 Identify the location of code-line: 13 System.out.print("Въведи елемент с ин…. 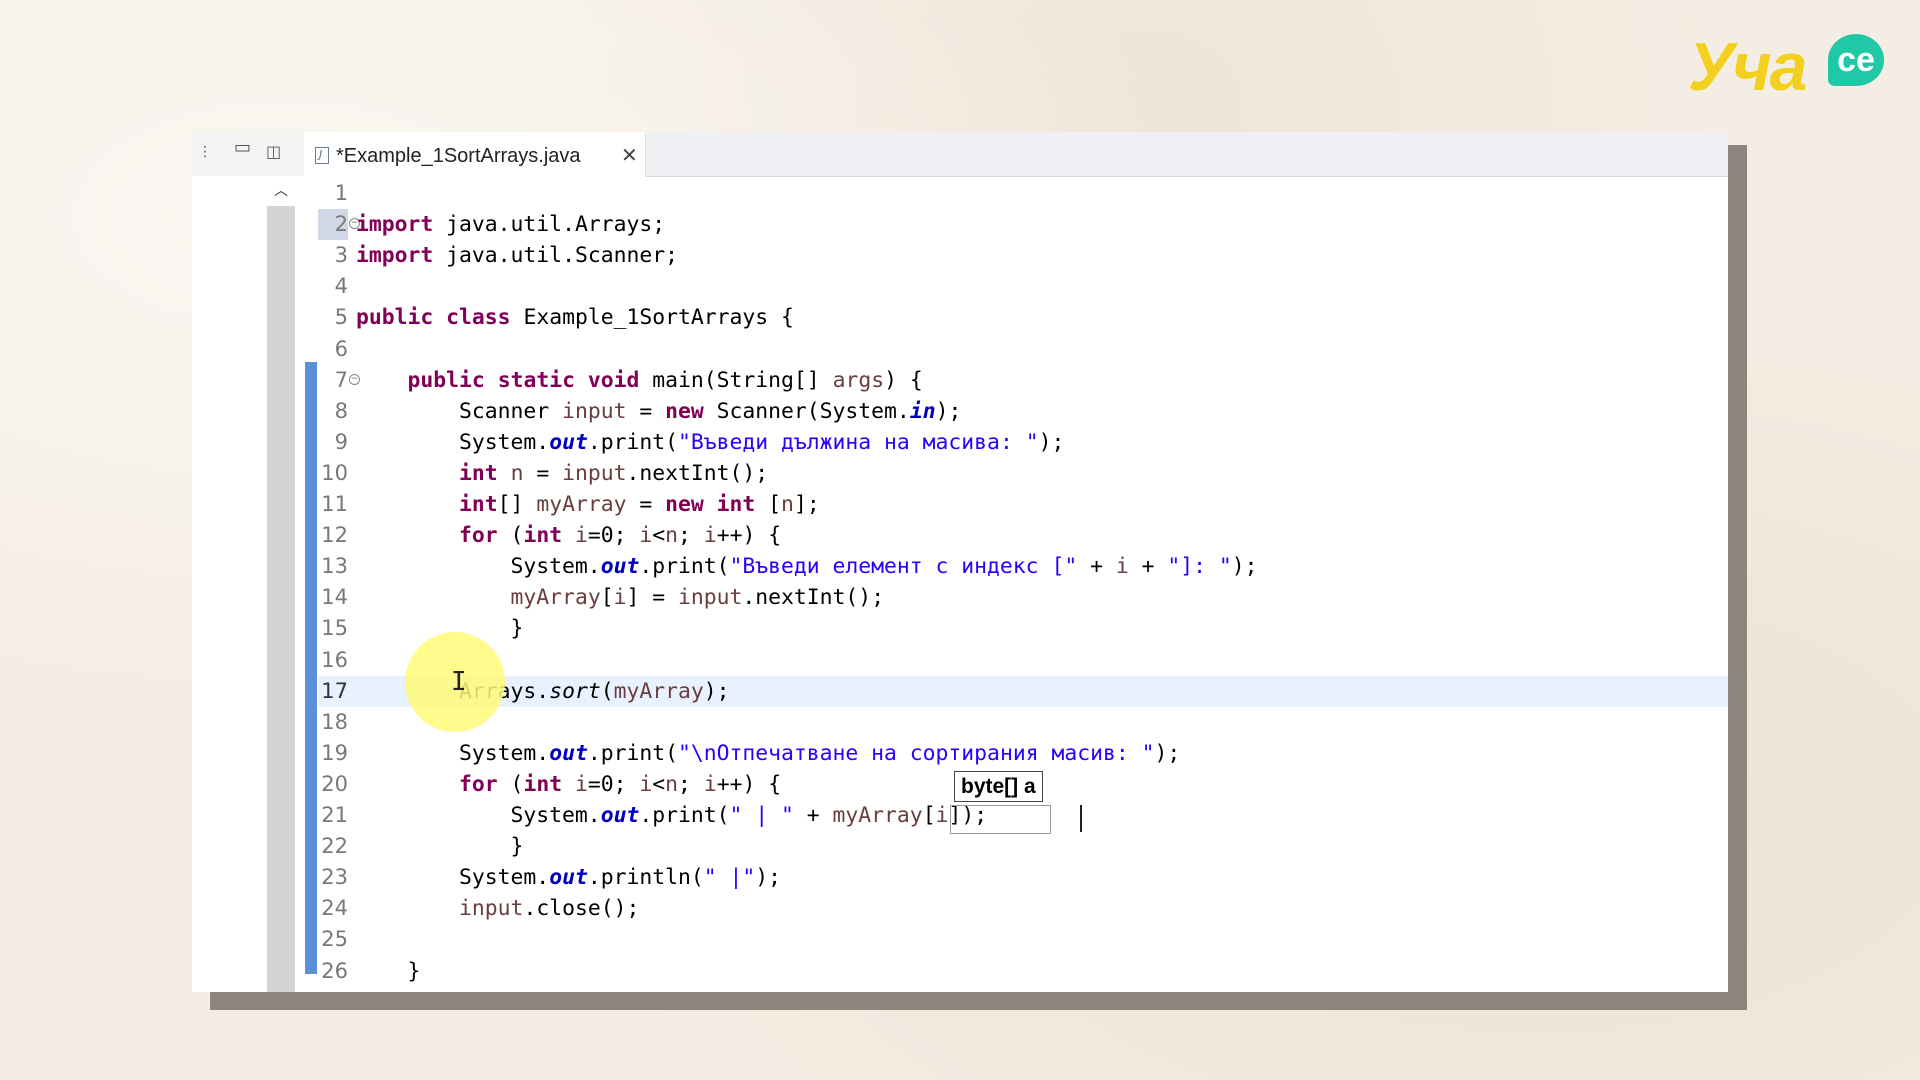
(1023, 566).